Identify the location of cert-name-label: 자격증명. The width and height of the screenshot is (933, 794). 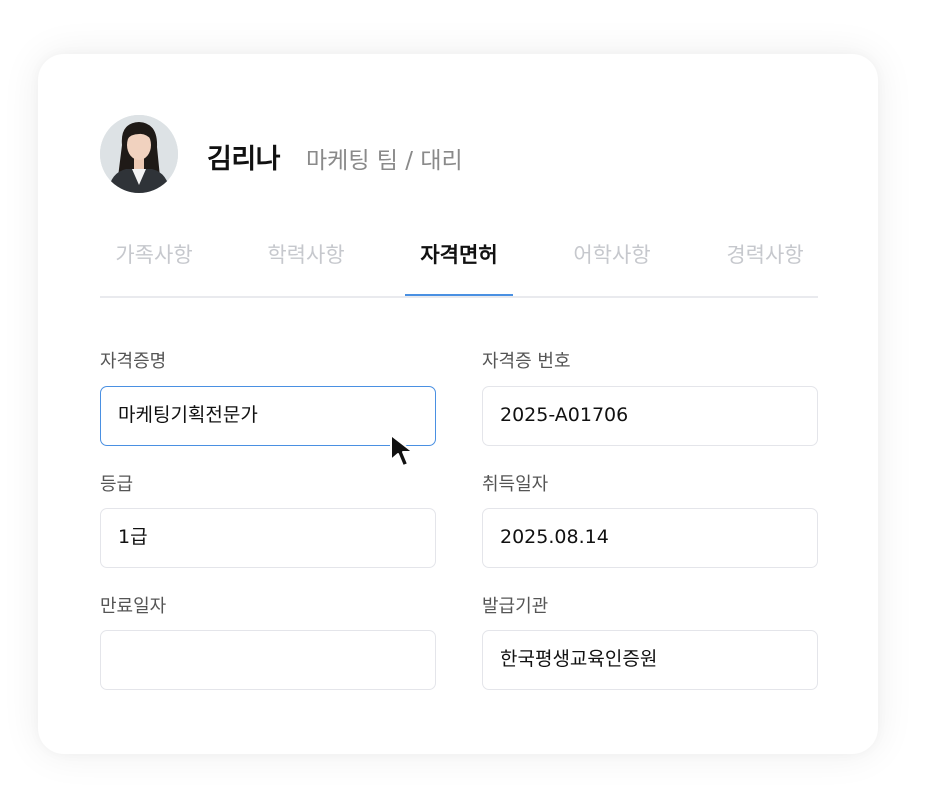
(133, 361).